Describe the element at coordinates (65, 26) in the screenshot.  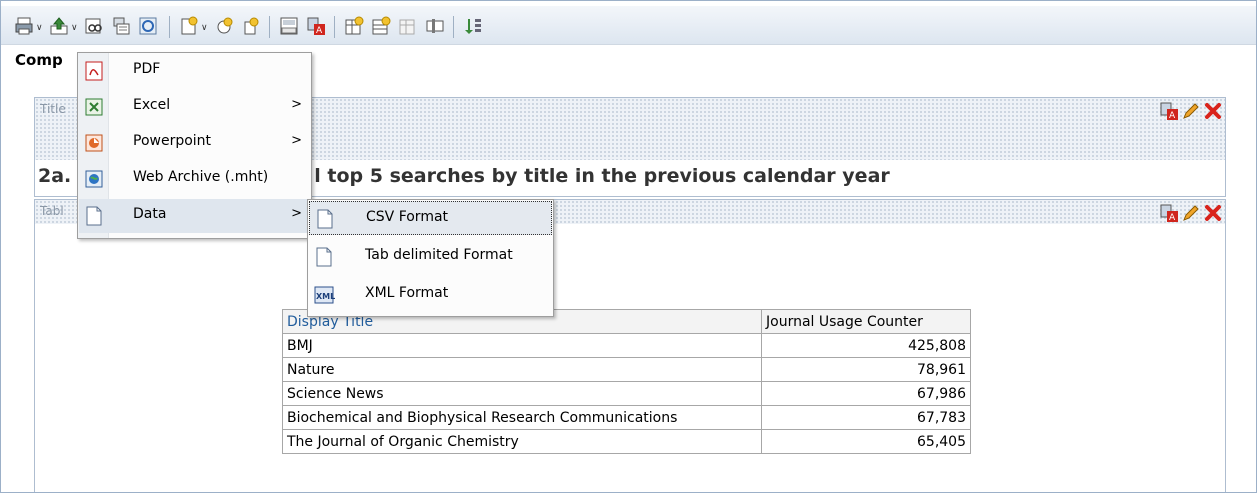
I see `export-icon: ∨` at that location.